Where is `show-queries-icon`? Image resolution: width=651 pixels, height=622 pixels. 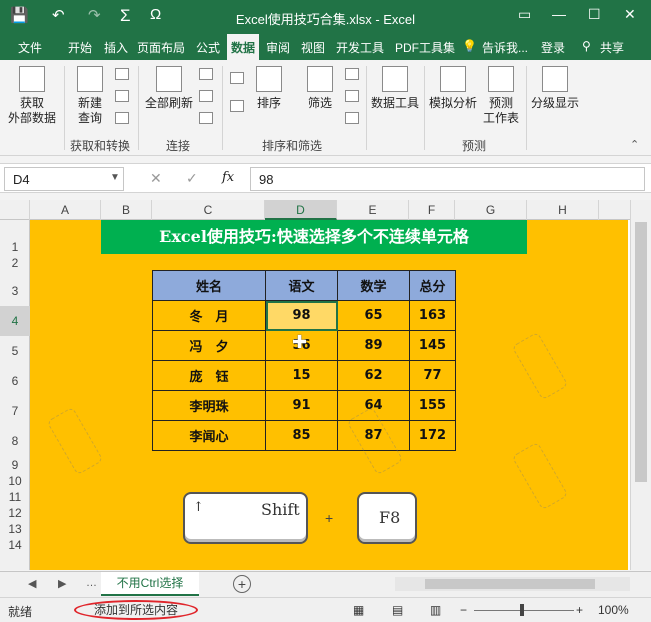 show-queries-icon is located at coordinates (122, 74).